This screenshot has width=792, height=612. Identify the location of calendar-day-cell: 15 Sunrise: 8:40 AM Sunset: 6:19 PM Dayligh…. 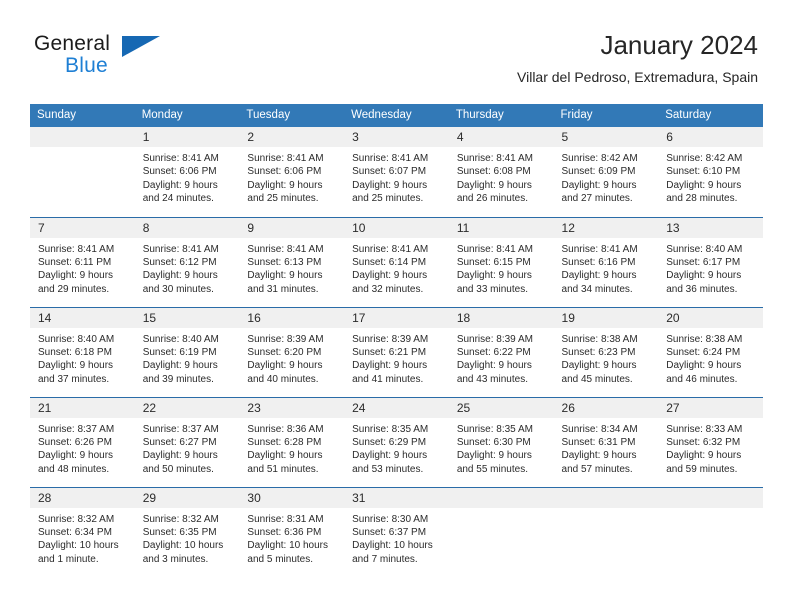
(187, 351).